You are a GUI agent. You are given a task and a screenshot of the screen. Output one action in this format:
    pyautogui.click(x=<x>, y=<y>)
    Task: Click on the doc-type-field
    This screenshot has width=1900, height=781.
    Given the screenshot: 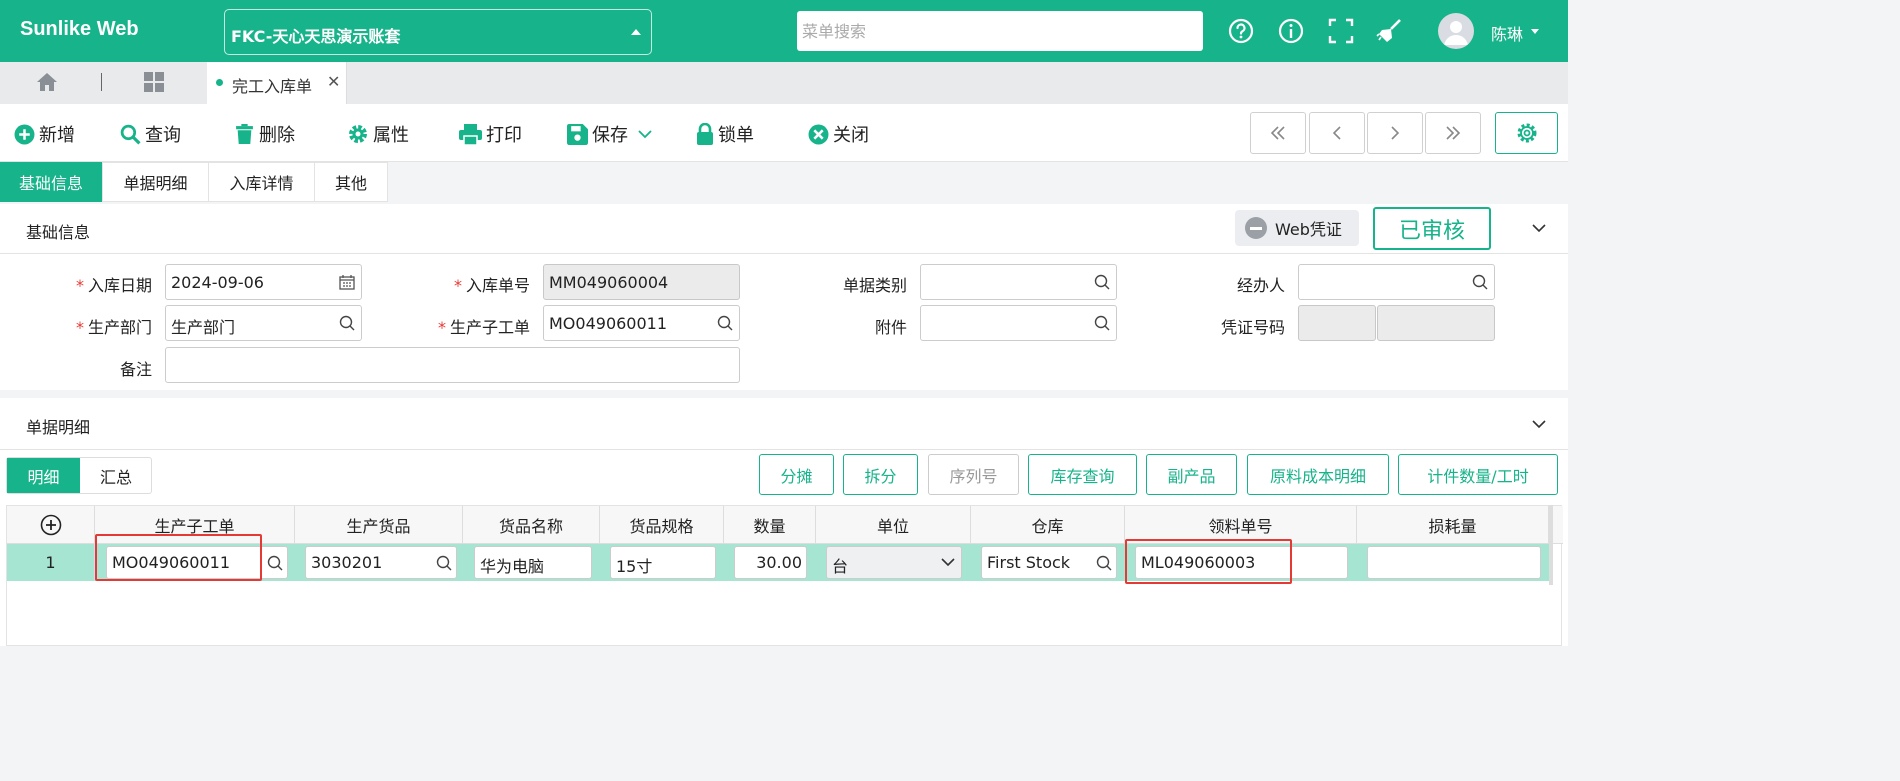 What is the action you would take?
    pyautogui.click(x=1018, y=282)
    